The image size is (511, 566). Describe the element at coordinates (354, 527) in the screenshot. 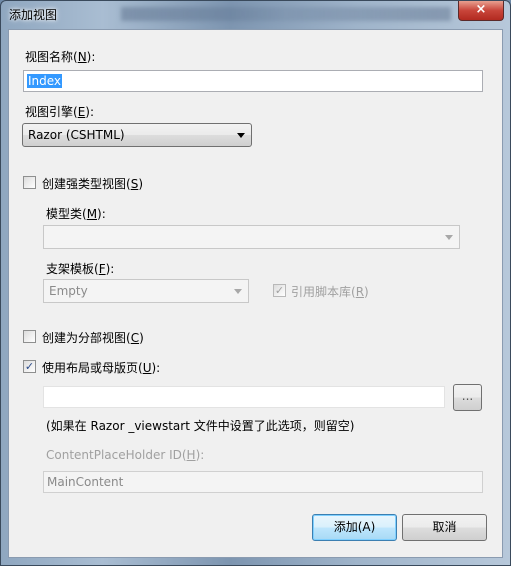

I see `add-button: 添加(A)` at that location.